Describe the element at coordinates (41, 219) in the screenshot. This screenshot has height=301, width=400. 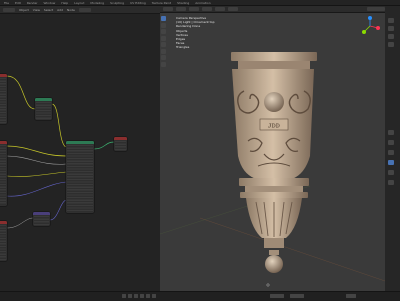
I see `normal-map-node` at that location.